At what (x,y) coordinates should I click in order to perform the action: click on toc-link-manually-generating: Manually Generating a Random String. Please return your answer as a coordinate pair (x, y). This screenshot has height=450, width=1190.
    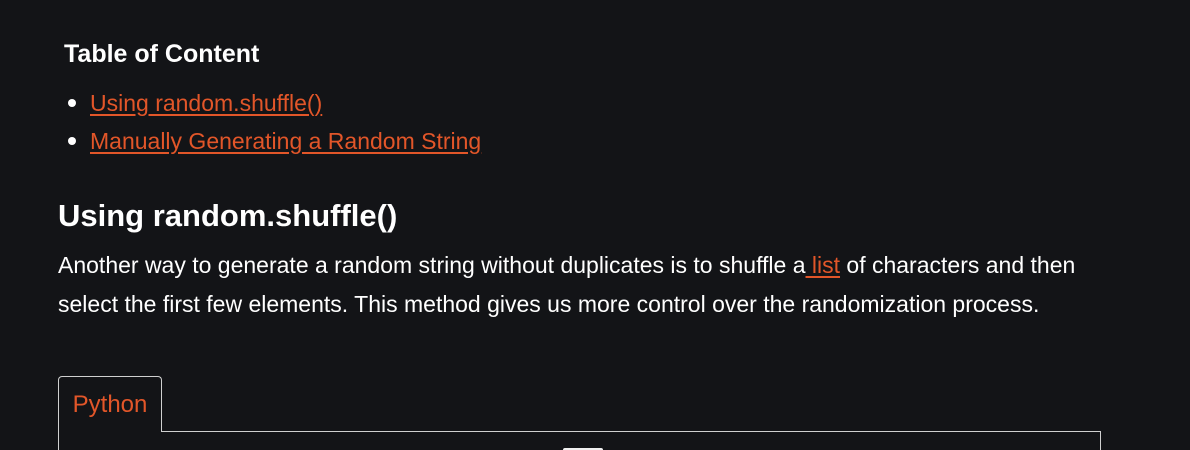
    Looking at the image, I should click on (285, 141).